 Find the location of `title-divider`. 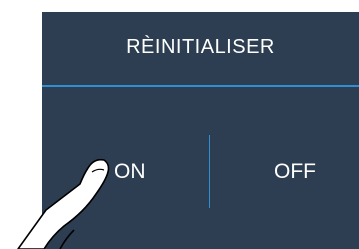

title-divider is located at coordinates (200, 86).